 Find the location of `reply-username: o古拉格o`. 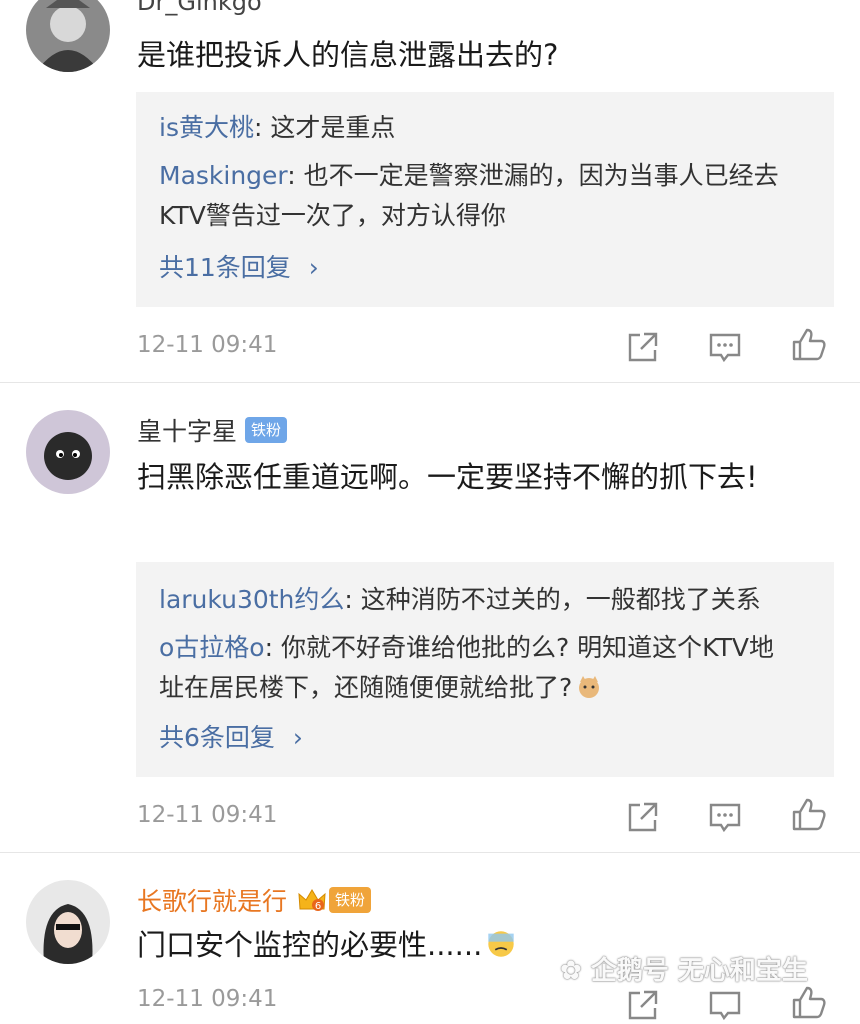

reply-username: o古拉格o is located at coordinates (212, 647).